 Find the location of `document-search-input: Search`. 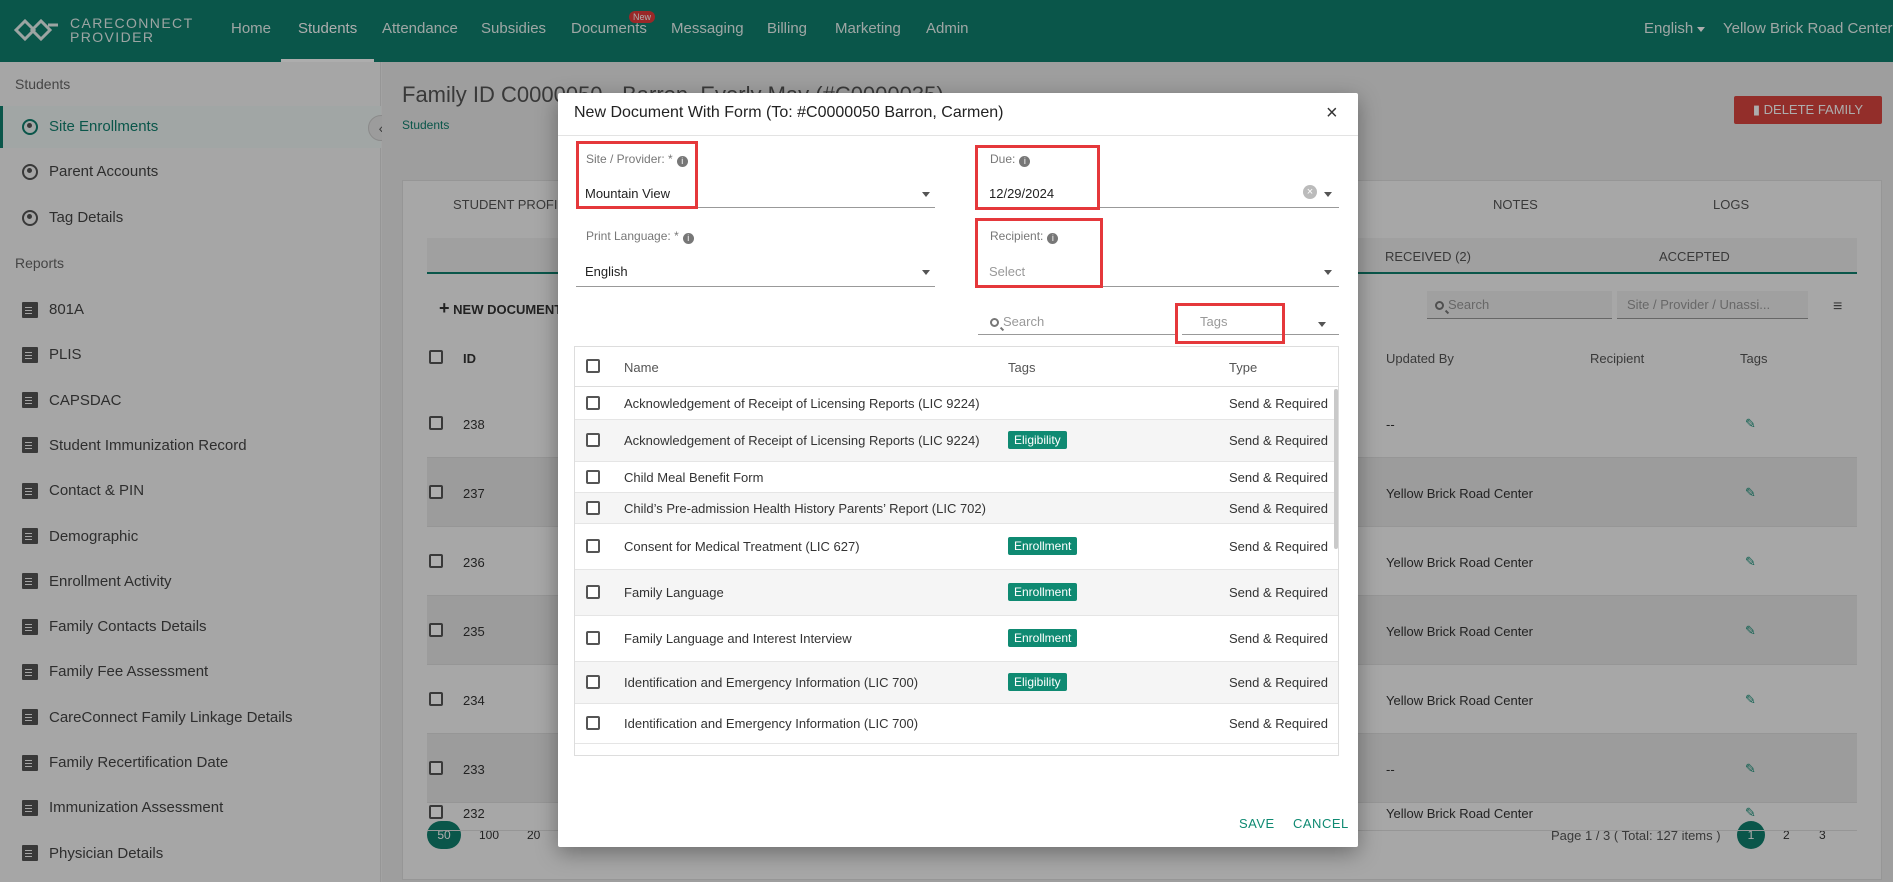

document-search-input: Search is located at coordinates (1078, 322).